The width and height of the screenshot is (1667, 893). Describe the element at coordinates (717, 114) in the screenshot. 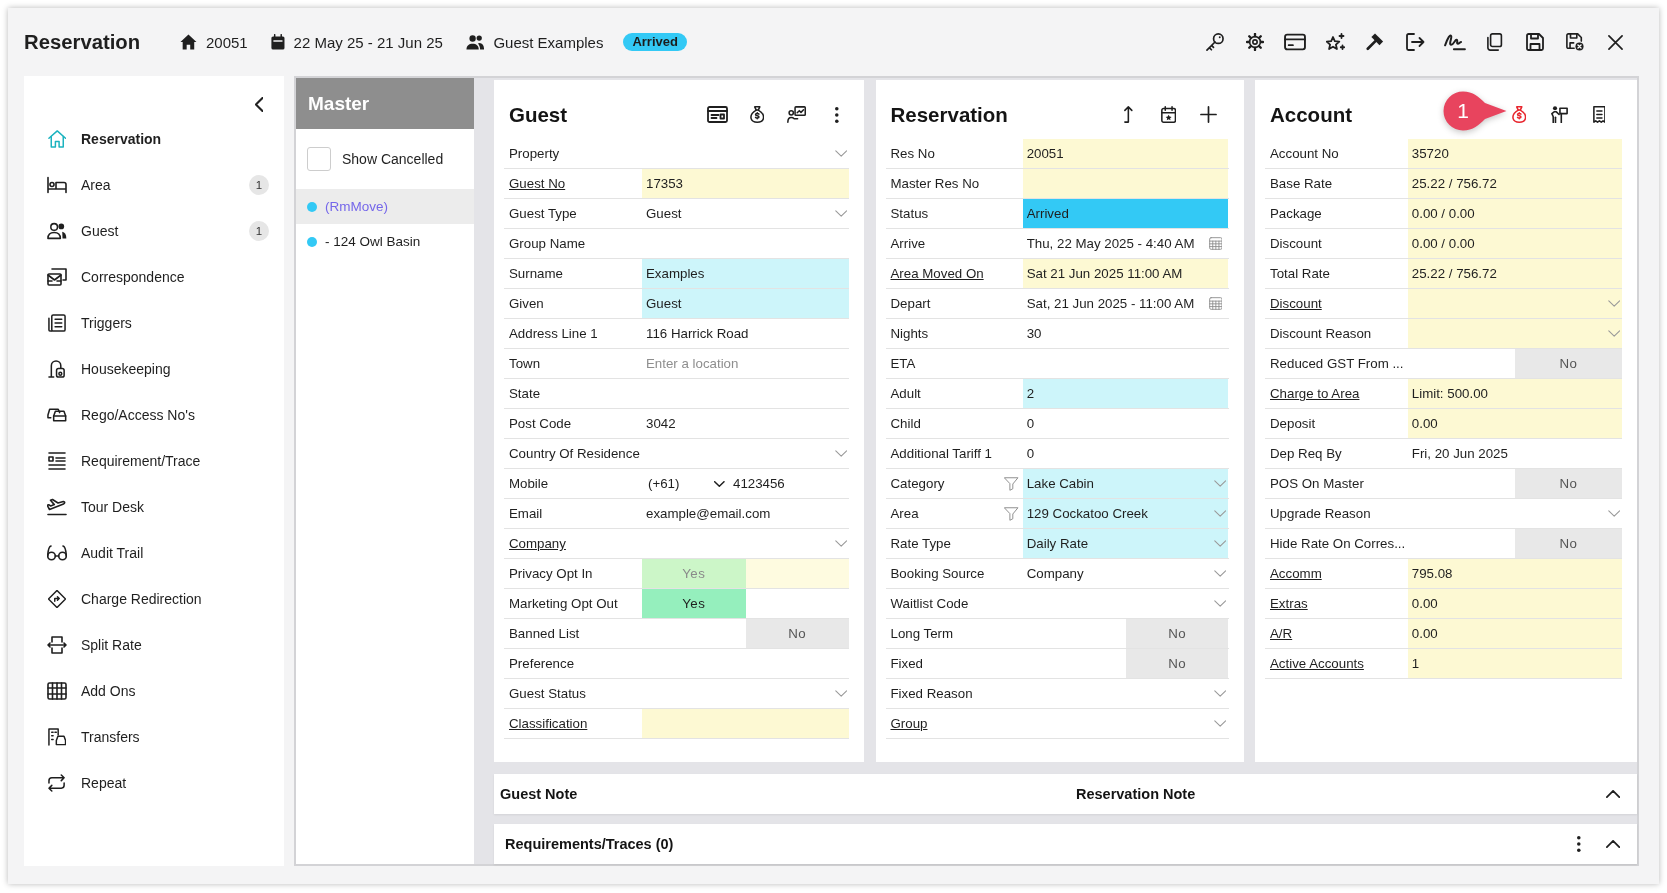

I see `id-card-icon` at that location.